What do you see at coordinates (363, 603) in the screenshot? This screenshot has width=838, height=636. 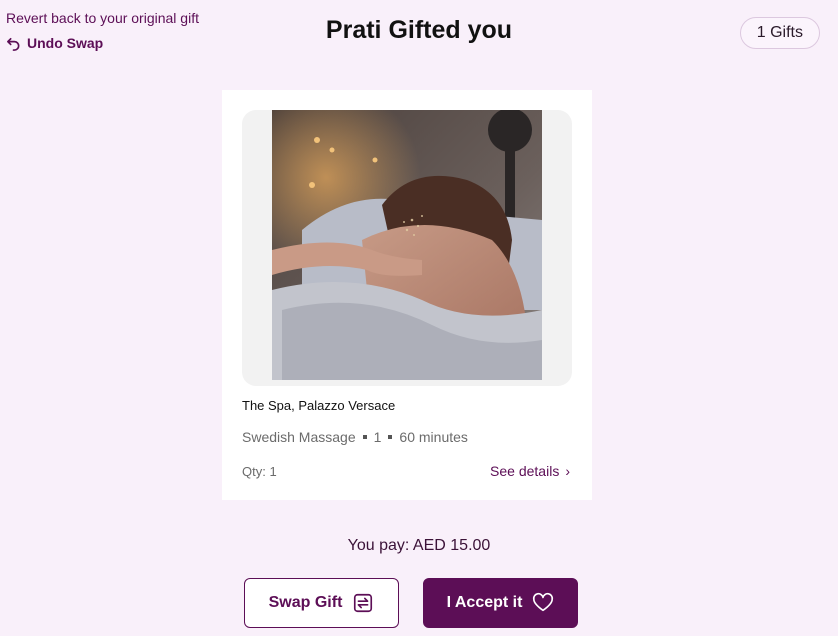 I see `swap-icon` at bounding box center [363, 603].